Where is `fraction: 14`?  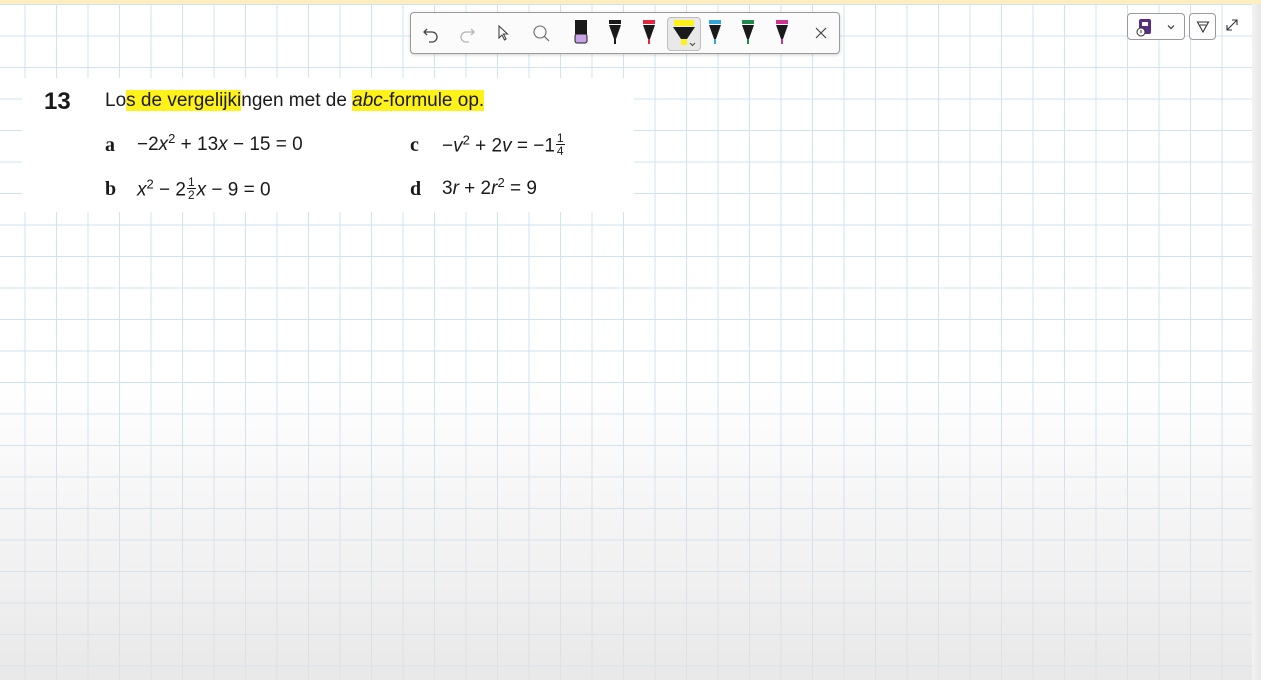 fraction: 14 is located at coordinates (560, 144).